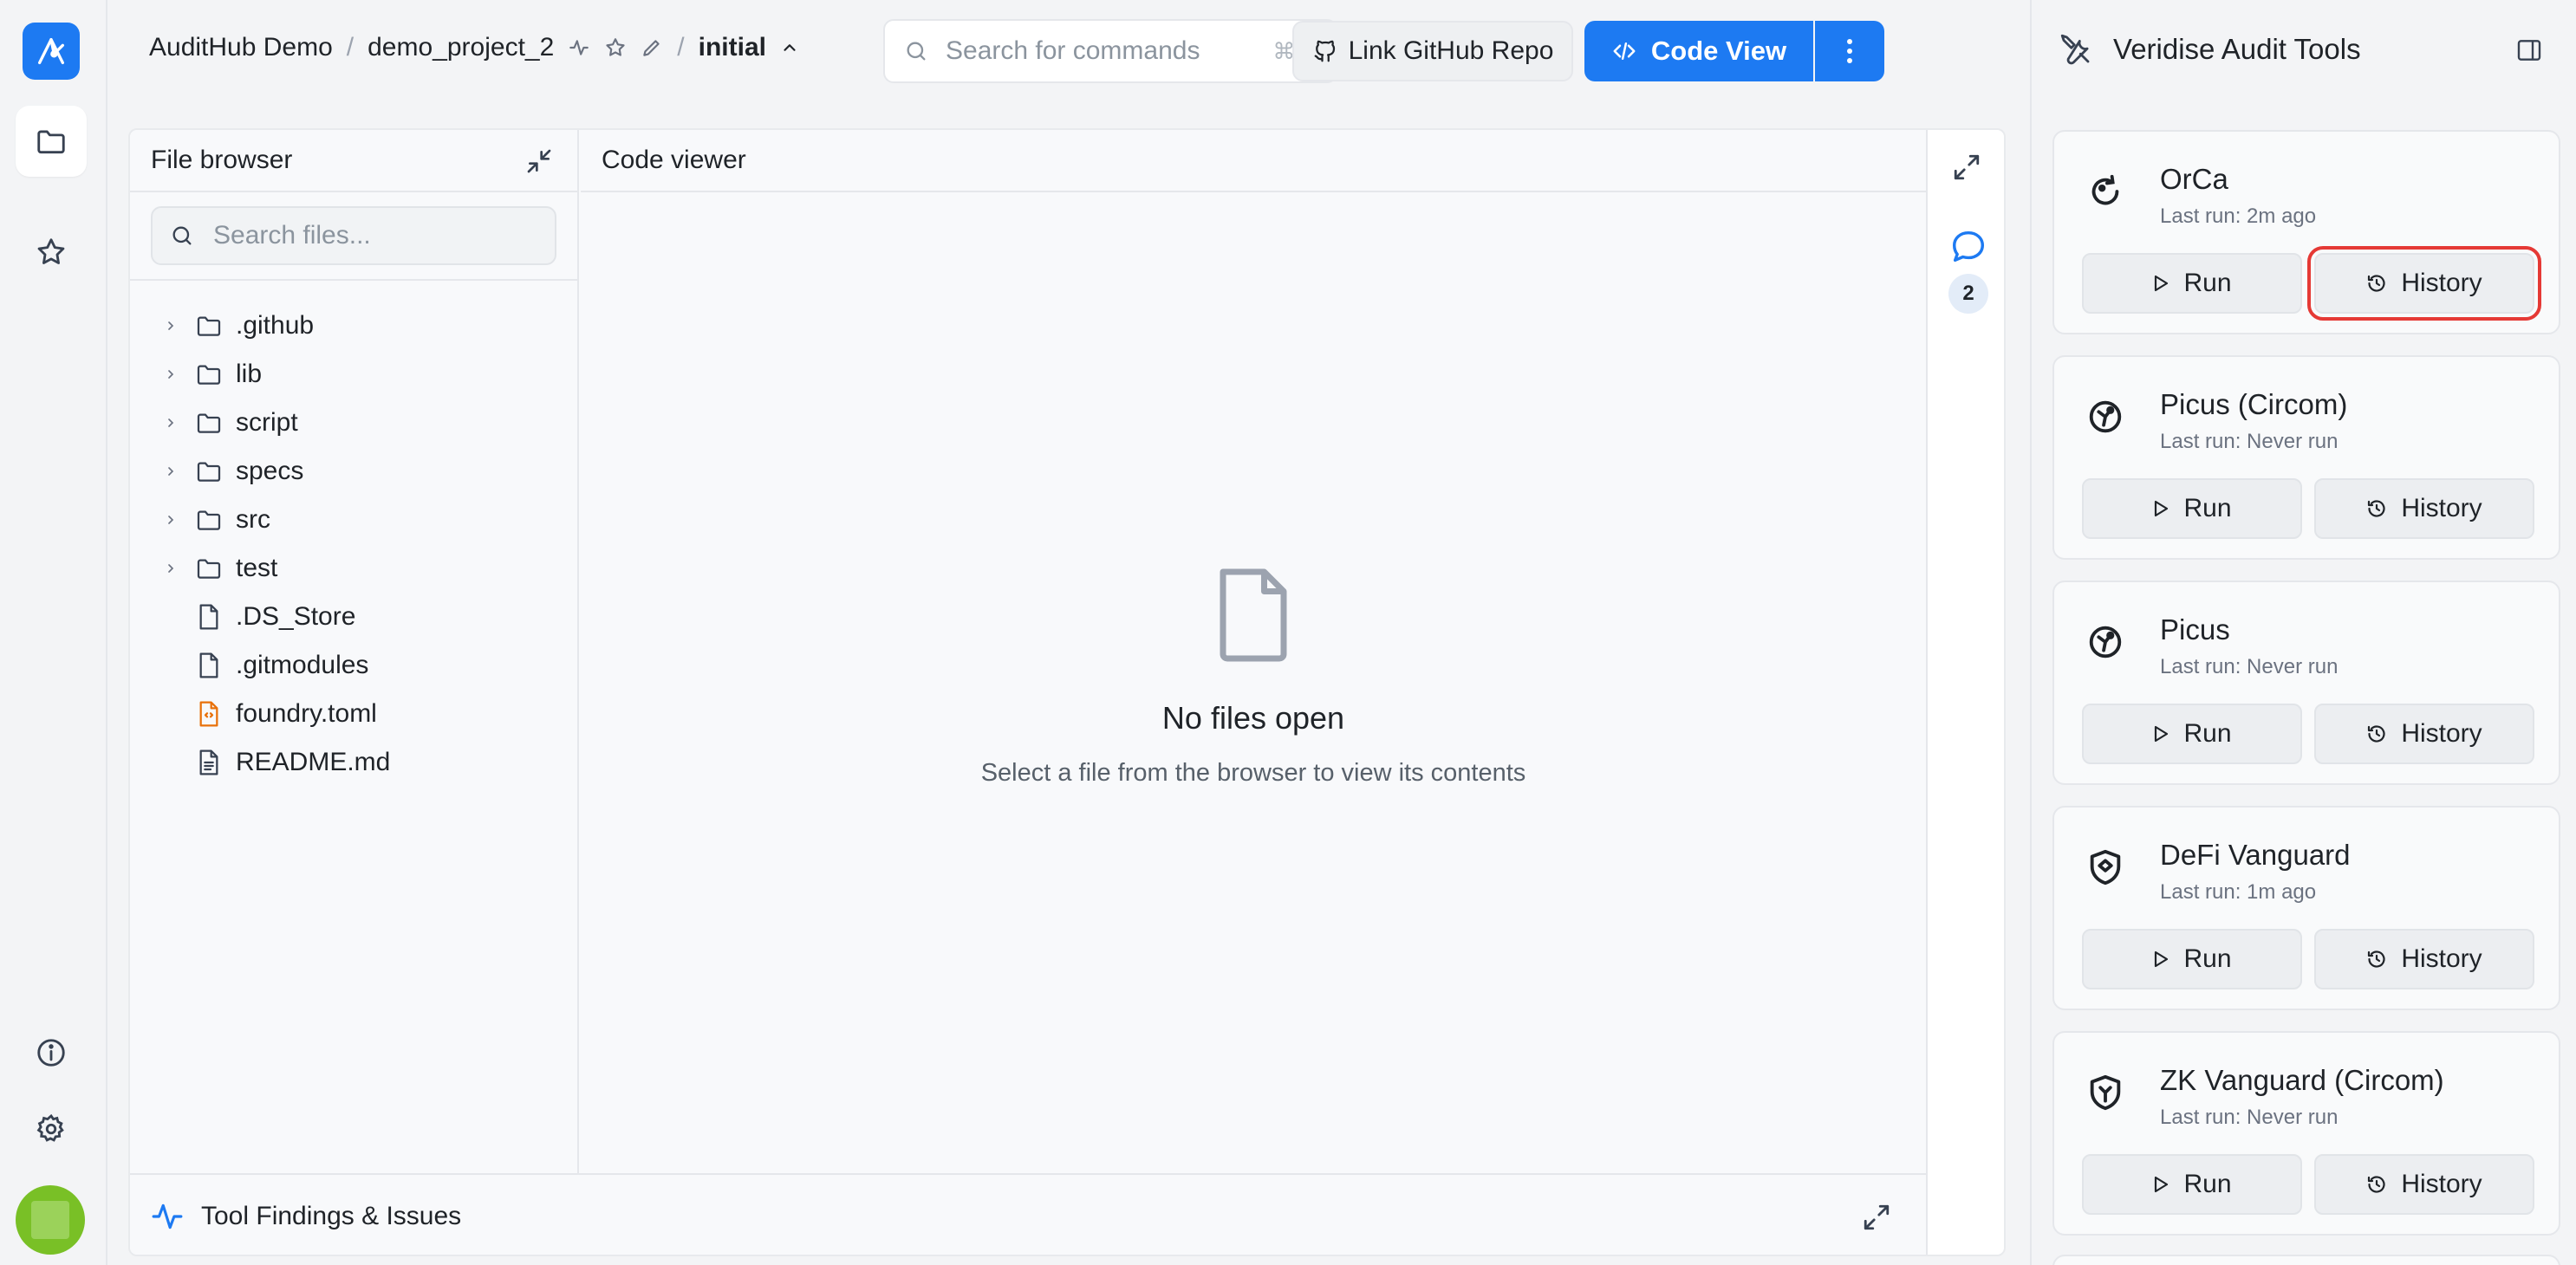 This screenshot has width=2576, height=1265. What do you see at coordinates (1253, 718) in the screenshot?
I see `empty-state-title: No files open` at bounding box center [1253, 718].